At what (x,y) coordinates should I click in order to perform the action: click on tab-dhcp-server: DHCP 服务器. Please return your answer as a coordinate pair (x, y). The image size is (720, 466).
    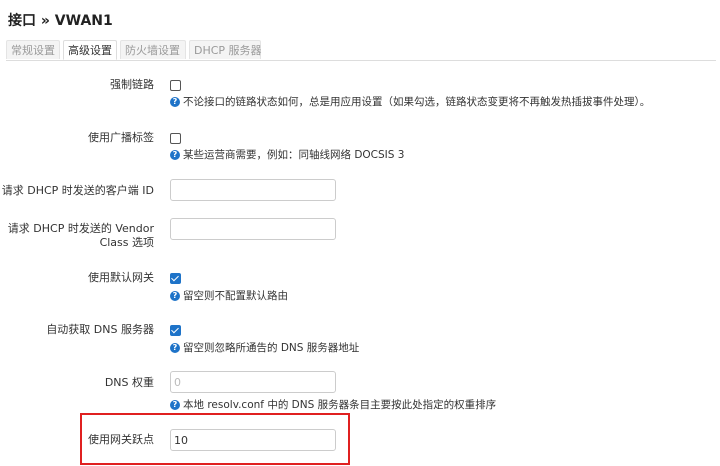
    Looking at the image, I should click on (225, 49).